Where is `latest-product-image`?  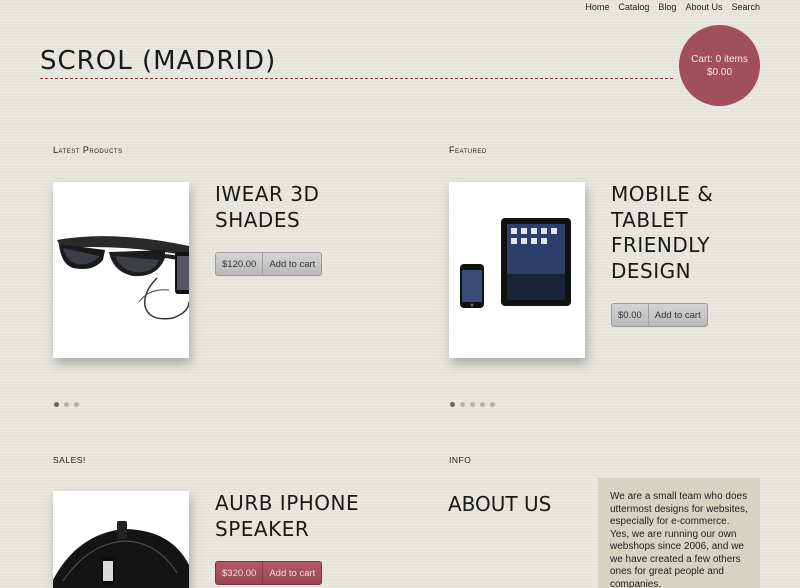
latest-product-image is located at coordinates (121, 270).